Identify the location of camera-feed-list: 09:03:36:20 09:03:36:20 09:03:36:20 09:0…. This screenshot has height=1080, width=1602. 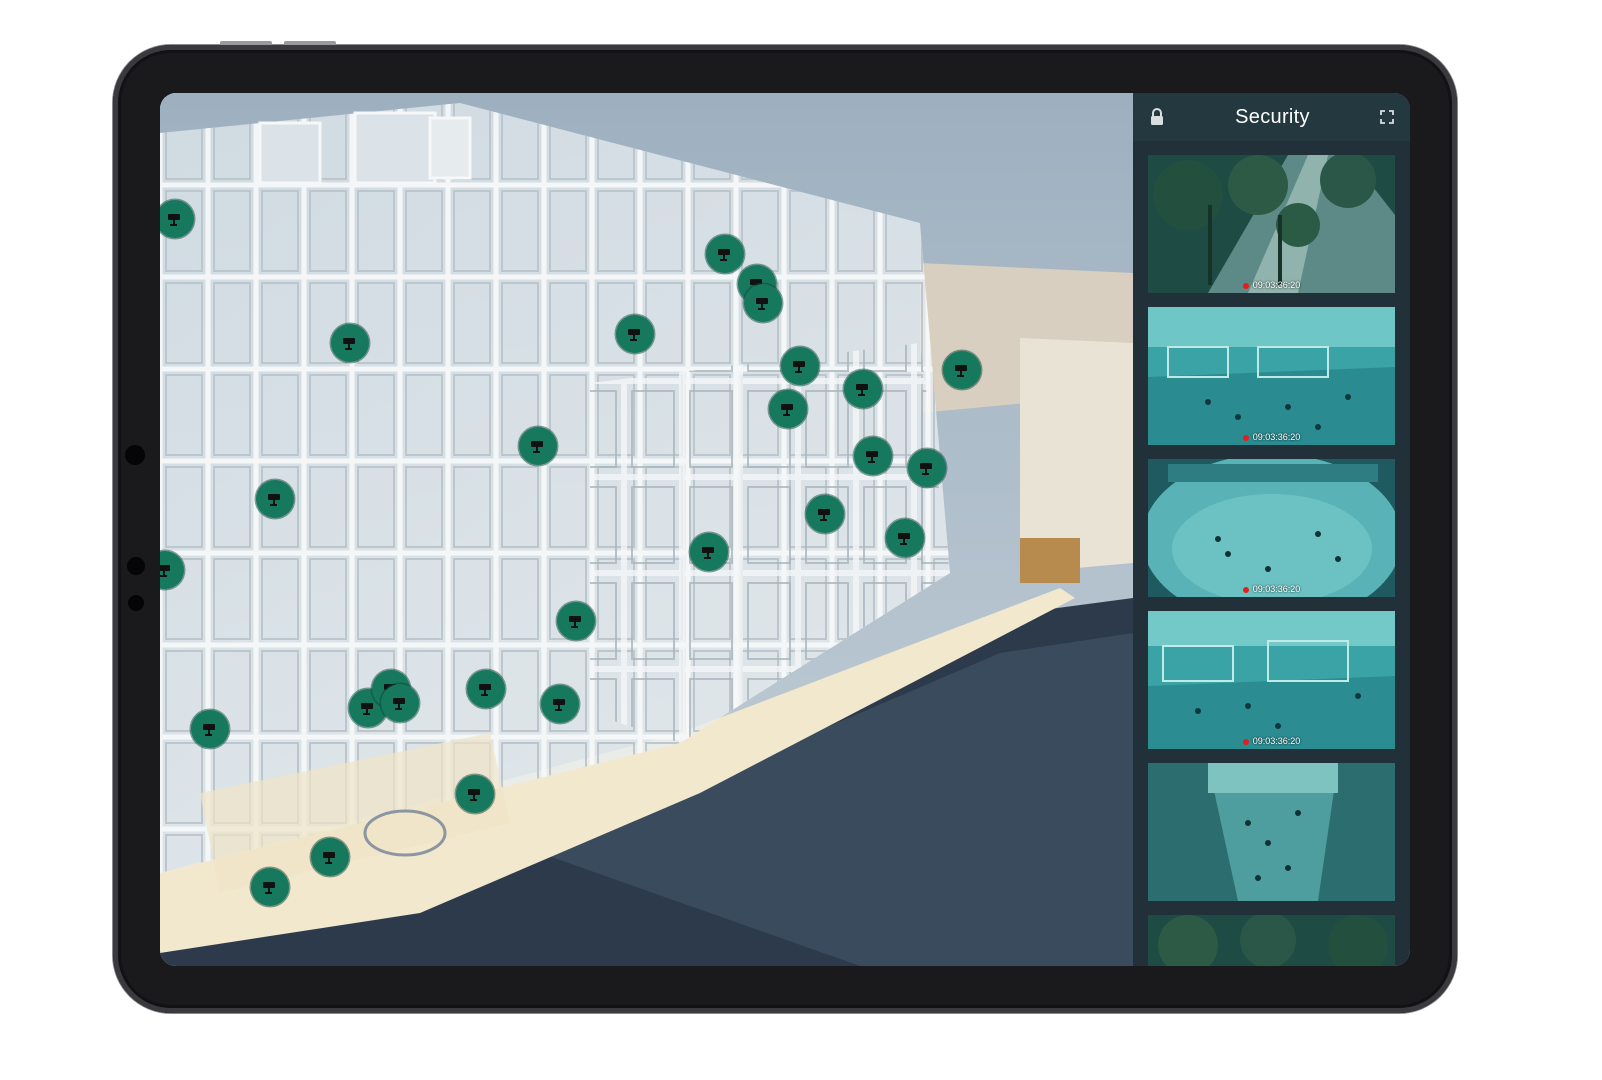
(1271, 560).